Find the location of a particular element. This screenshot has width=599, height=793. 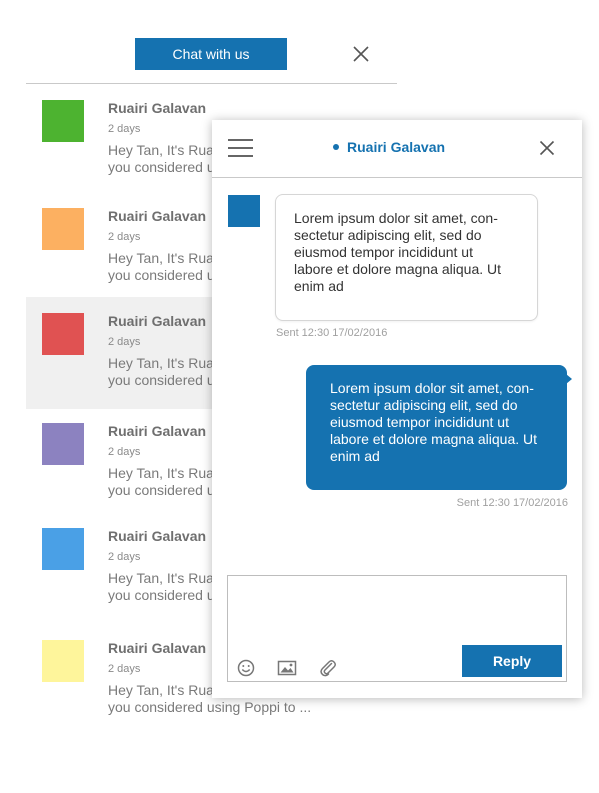

reply-button: Reply is located at coordinates (512, 661).